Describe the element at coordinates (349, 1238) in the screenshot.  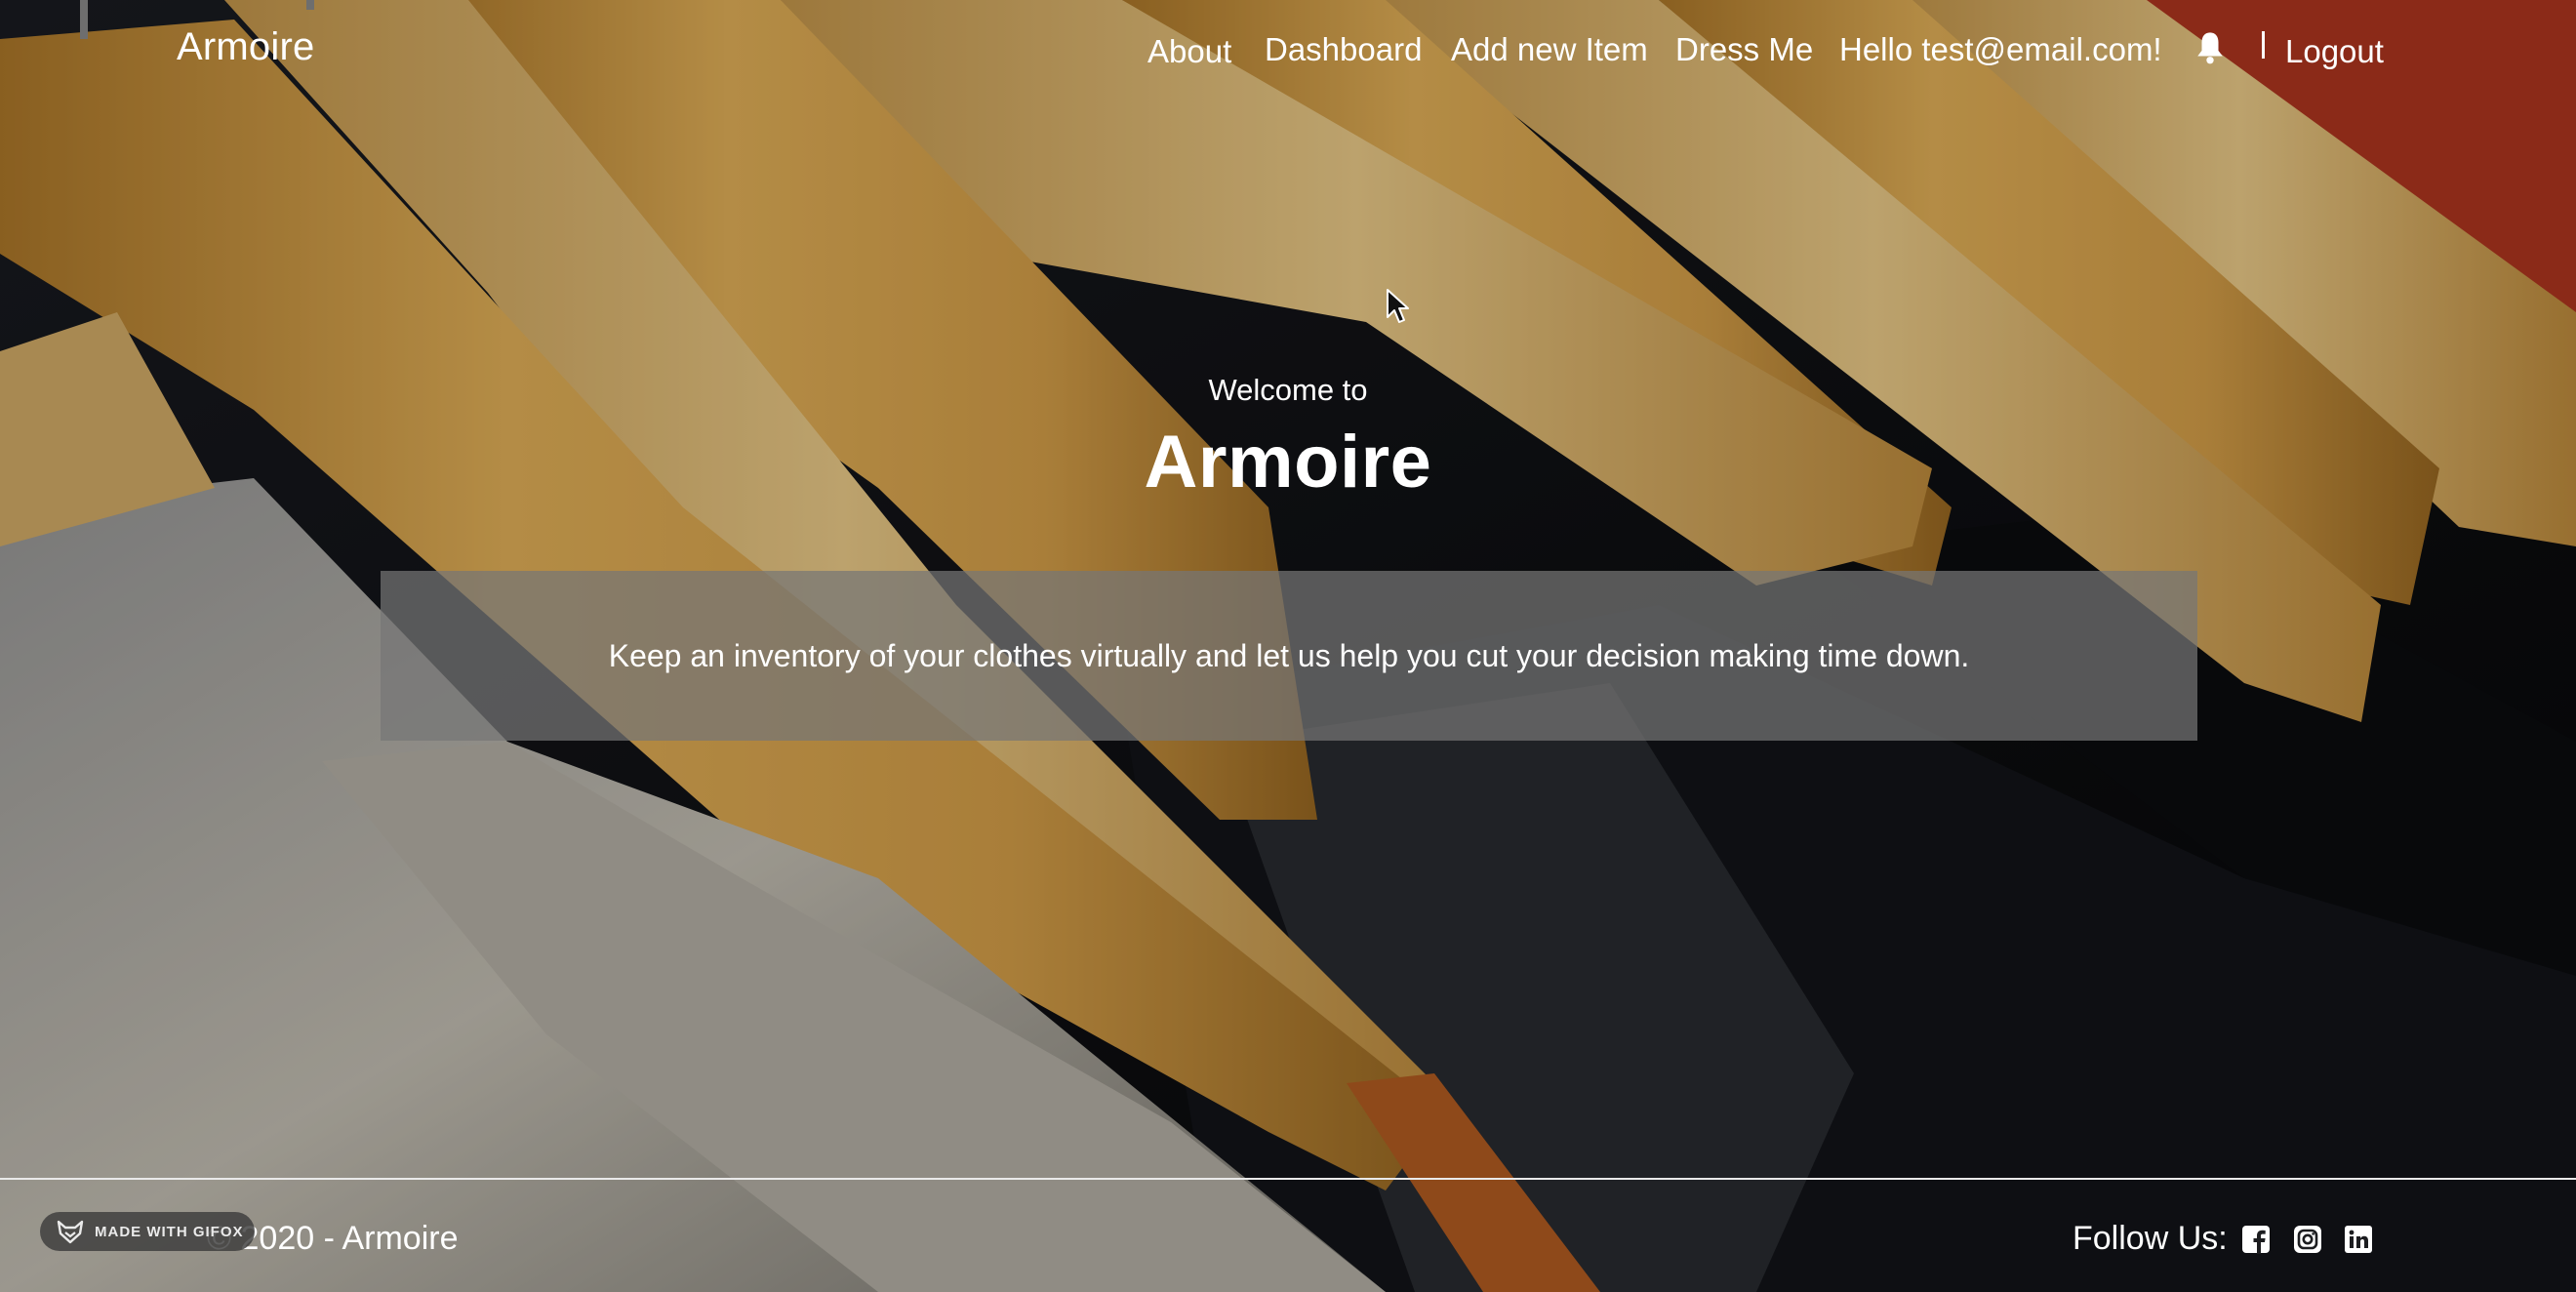
I see `copyright-text: 2020 - Armoire` at that location.